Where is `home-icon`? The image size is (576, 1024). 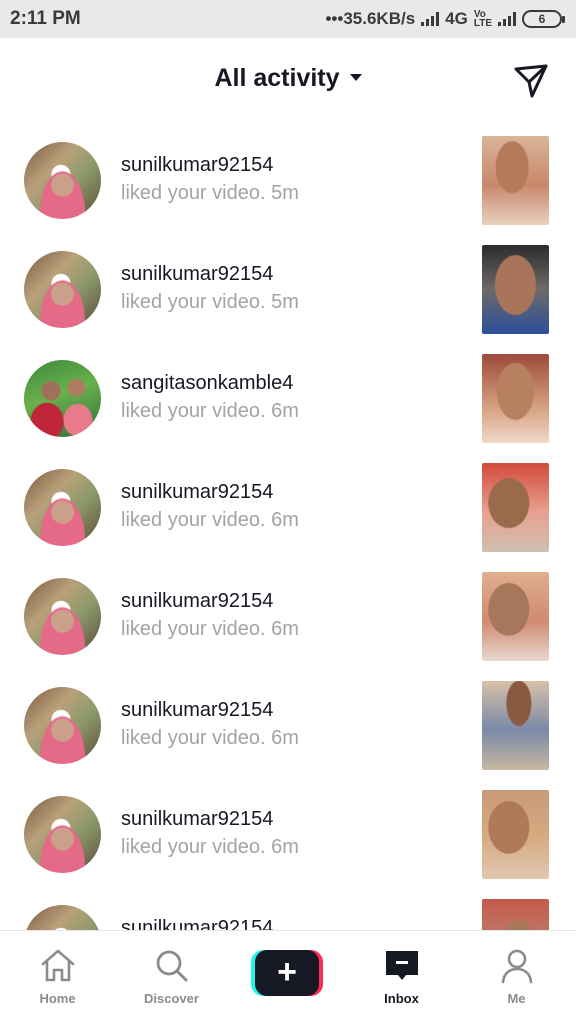 home-icon is located at coordinates (57, 965).